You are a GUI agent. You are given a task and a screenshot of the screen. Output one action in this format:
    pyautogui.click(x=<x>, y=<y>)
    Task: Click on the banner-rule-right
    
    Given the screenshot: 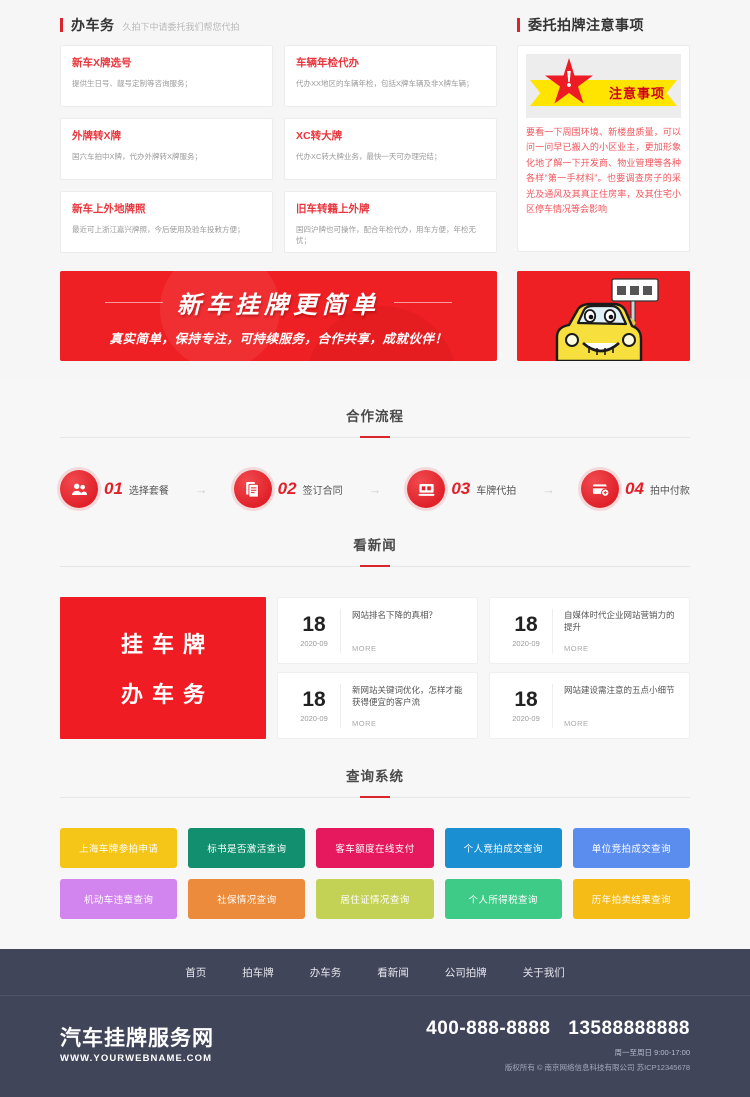 What is the action you would take?
    pyautogui.click(x=423, y=302)
    